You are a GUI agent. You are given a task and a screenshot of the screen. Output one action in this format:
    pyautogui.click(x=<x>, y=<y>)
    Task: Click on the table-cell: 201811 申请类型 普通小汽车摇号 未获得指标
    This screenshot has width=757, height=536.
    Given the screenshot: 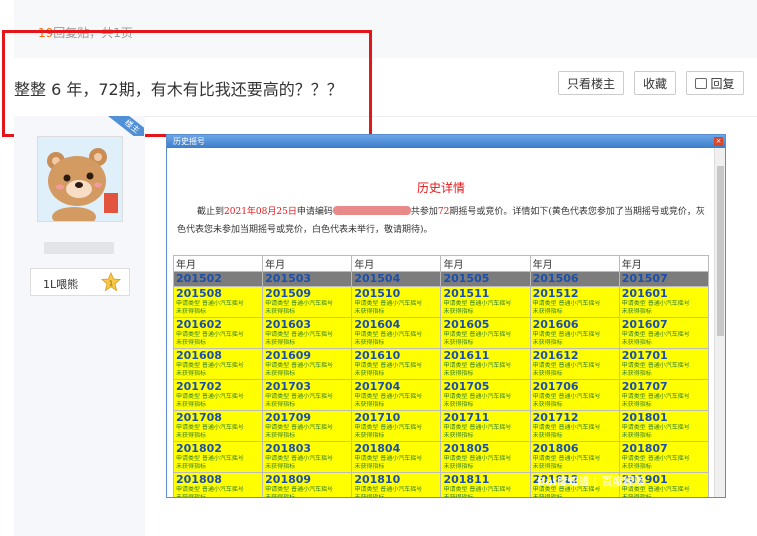 What is the action you would take?
    pyautogui.click(x=485, y=484)
    